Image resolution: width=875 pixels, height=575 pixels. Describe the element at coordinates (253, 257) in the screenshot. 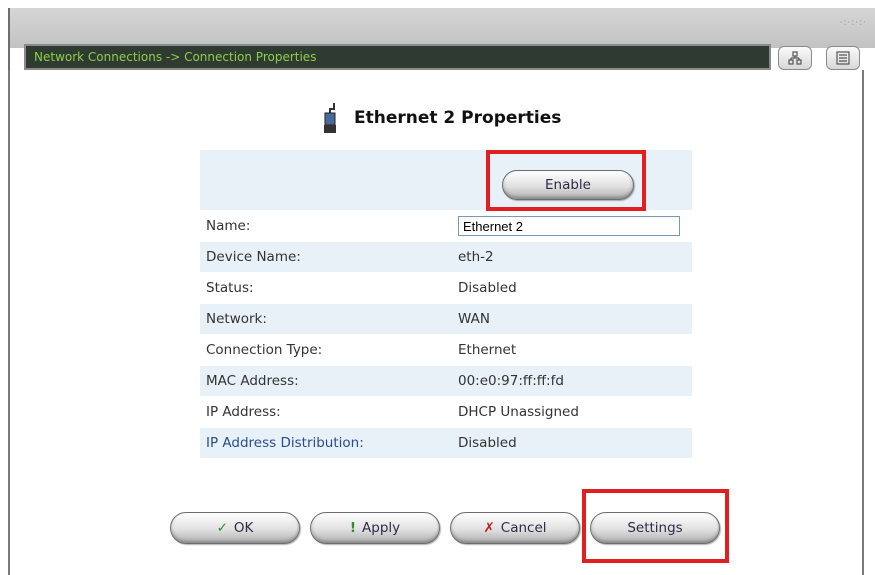

I see `property-label: Device Name:` at that location.